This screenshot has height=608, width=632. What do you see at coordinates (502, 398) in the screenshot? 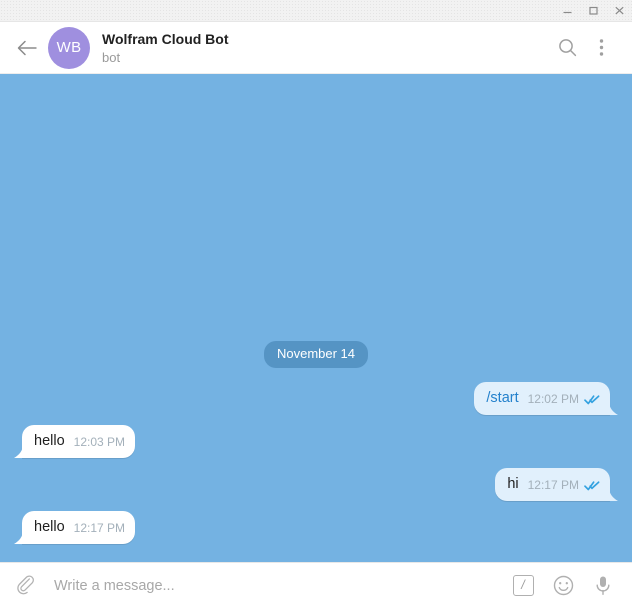
I see `message-command-text: /start` at bounding box center [502, 398].